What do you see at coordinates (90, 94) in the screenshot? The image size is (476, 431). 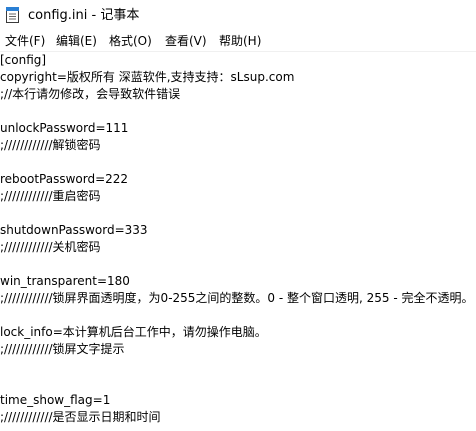 I see `text-line: ;//本行请勿修改，会导致软件错误` at bounding box center [90, 94].